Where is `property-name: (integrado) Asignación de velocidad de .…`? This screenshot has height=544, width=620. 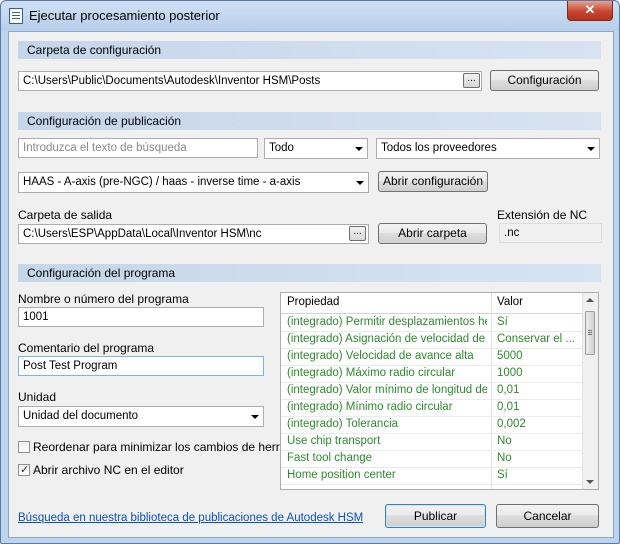
property-name: (integrado) Asignación de velocidad de .… is located at coordinates (387, 339).